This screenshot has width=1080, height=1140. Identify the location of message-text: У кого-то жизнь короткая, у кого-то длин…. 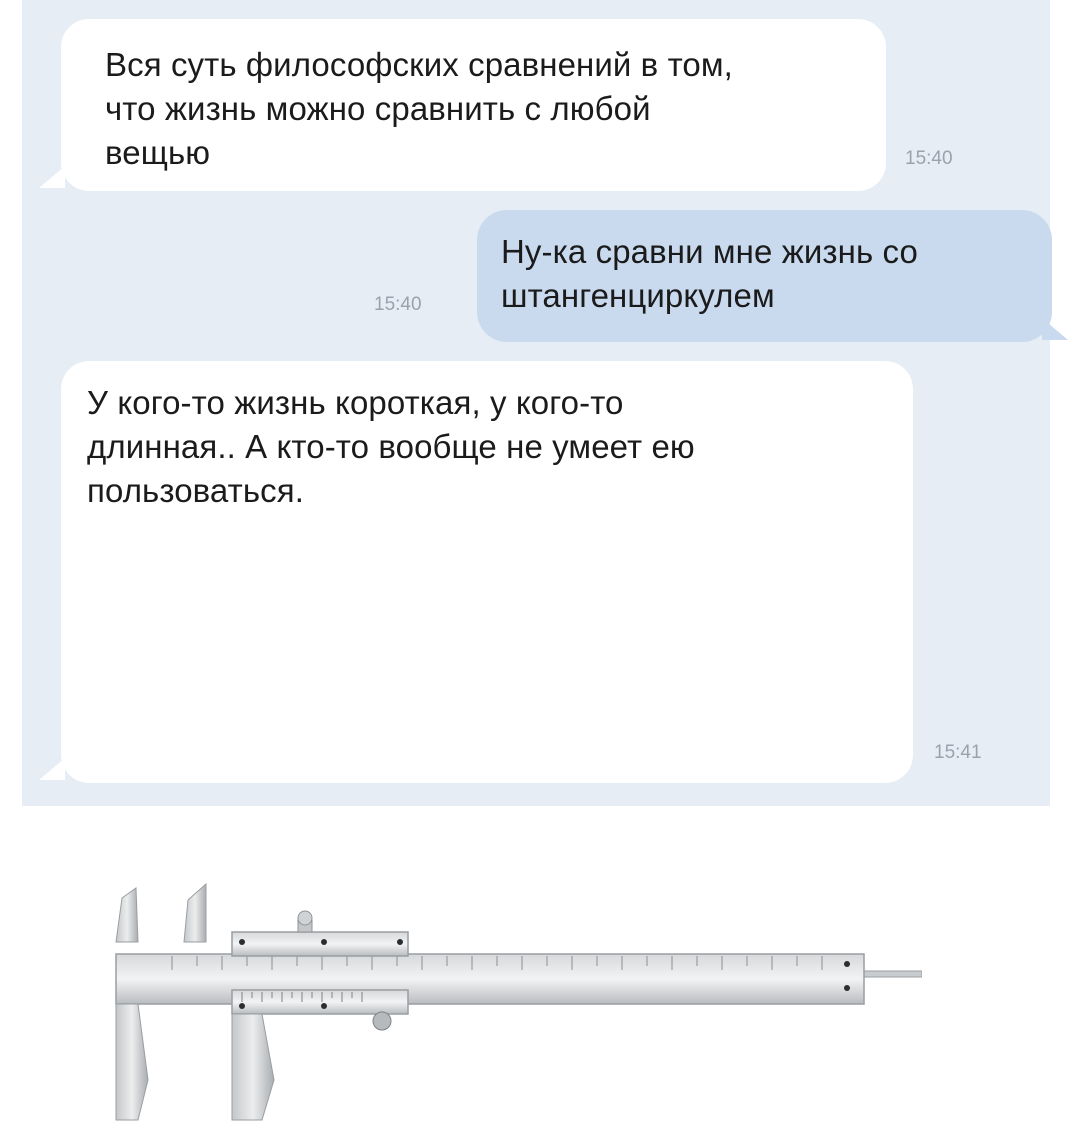
(391, 446).